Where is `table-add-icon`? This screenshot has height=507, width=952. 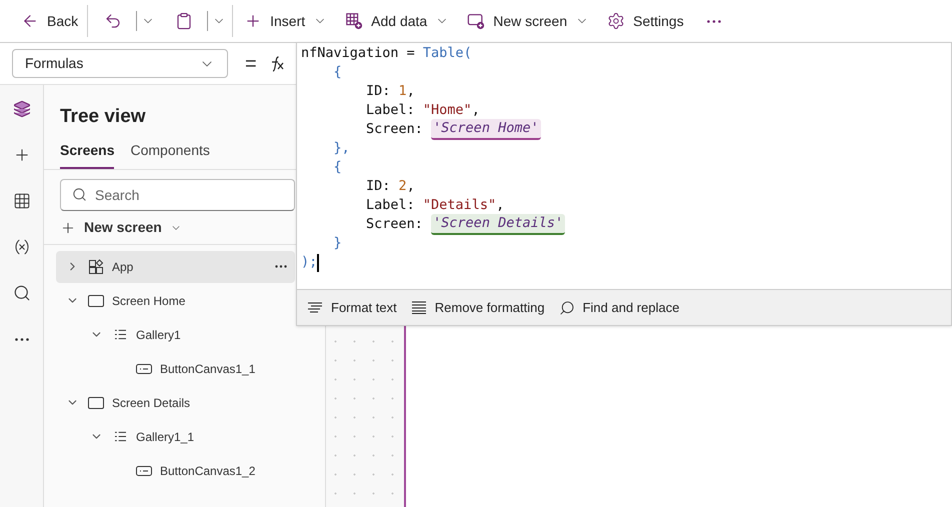
table-add-icon is located at coordinates (354, 21).